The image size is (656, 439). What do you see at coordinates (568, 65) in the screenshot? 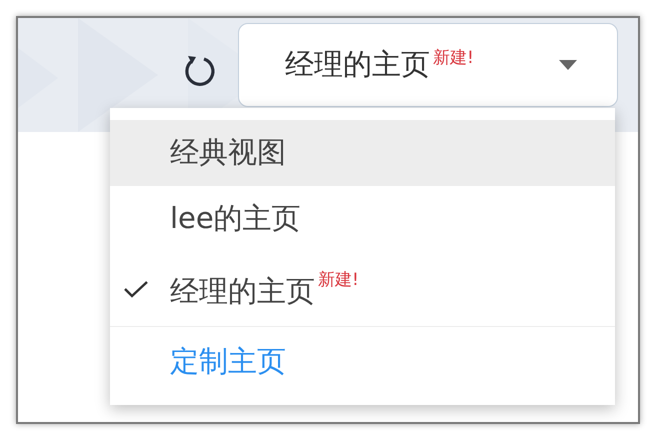
I see `caret-icon` at bounding box center [568, 65].